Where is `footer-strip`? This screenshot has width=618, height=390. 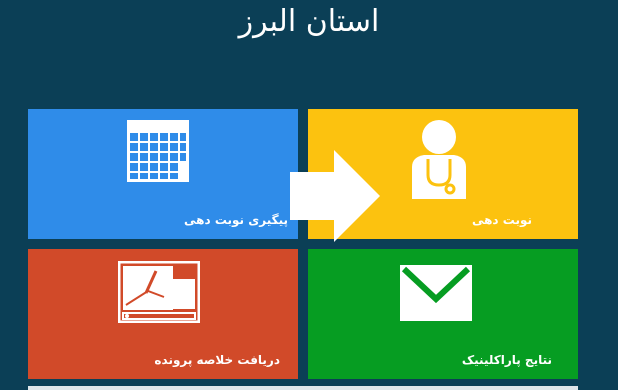 footer-strip is located at coordinates (303, 388).